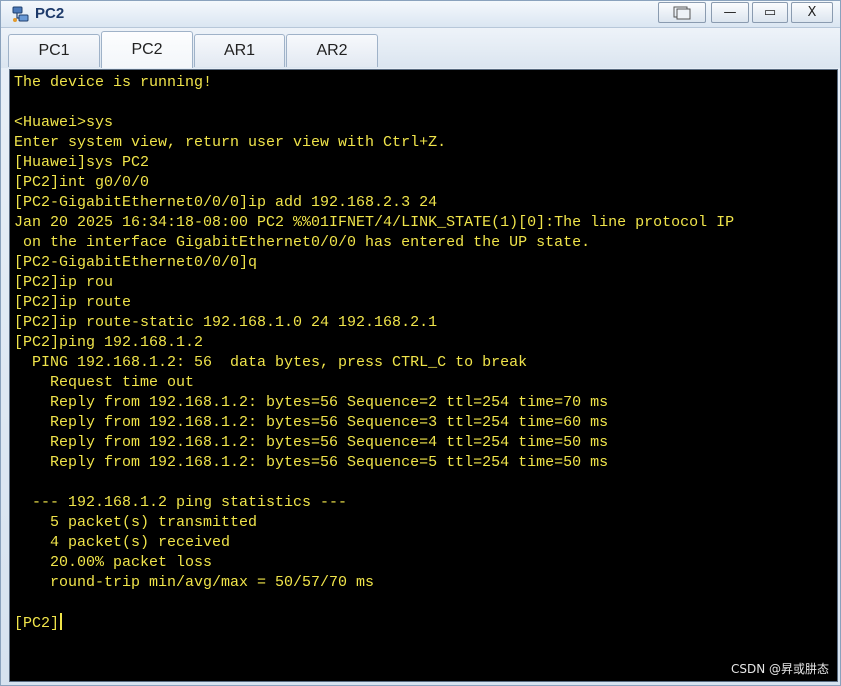 Image resolution: width=841 pixels, height=686 pixels. I want to click on terminal-line: Request time out, so click(104, 382).